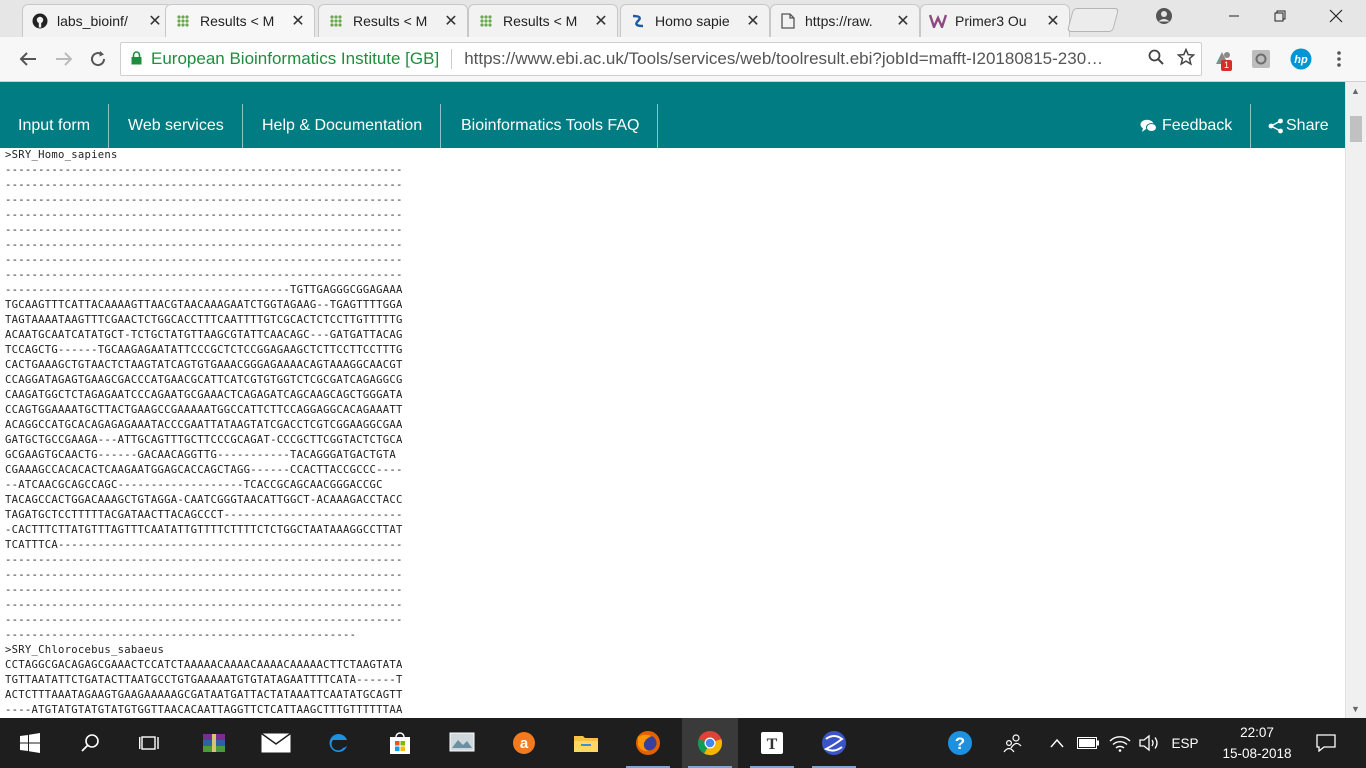 This screenshot has height=768, width=1366. I want to click on windows-taskbar: a T ? ESP 22:07 15-08-2018, so click(683, 743).